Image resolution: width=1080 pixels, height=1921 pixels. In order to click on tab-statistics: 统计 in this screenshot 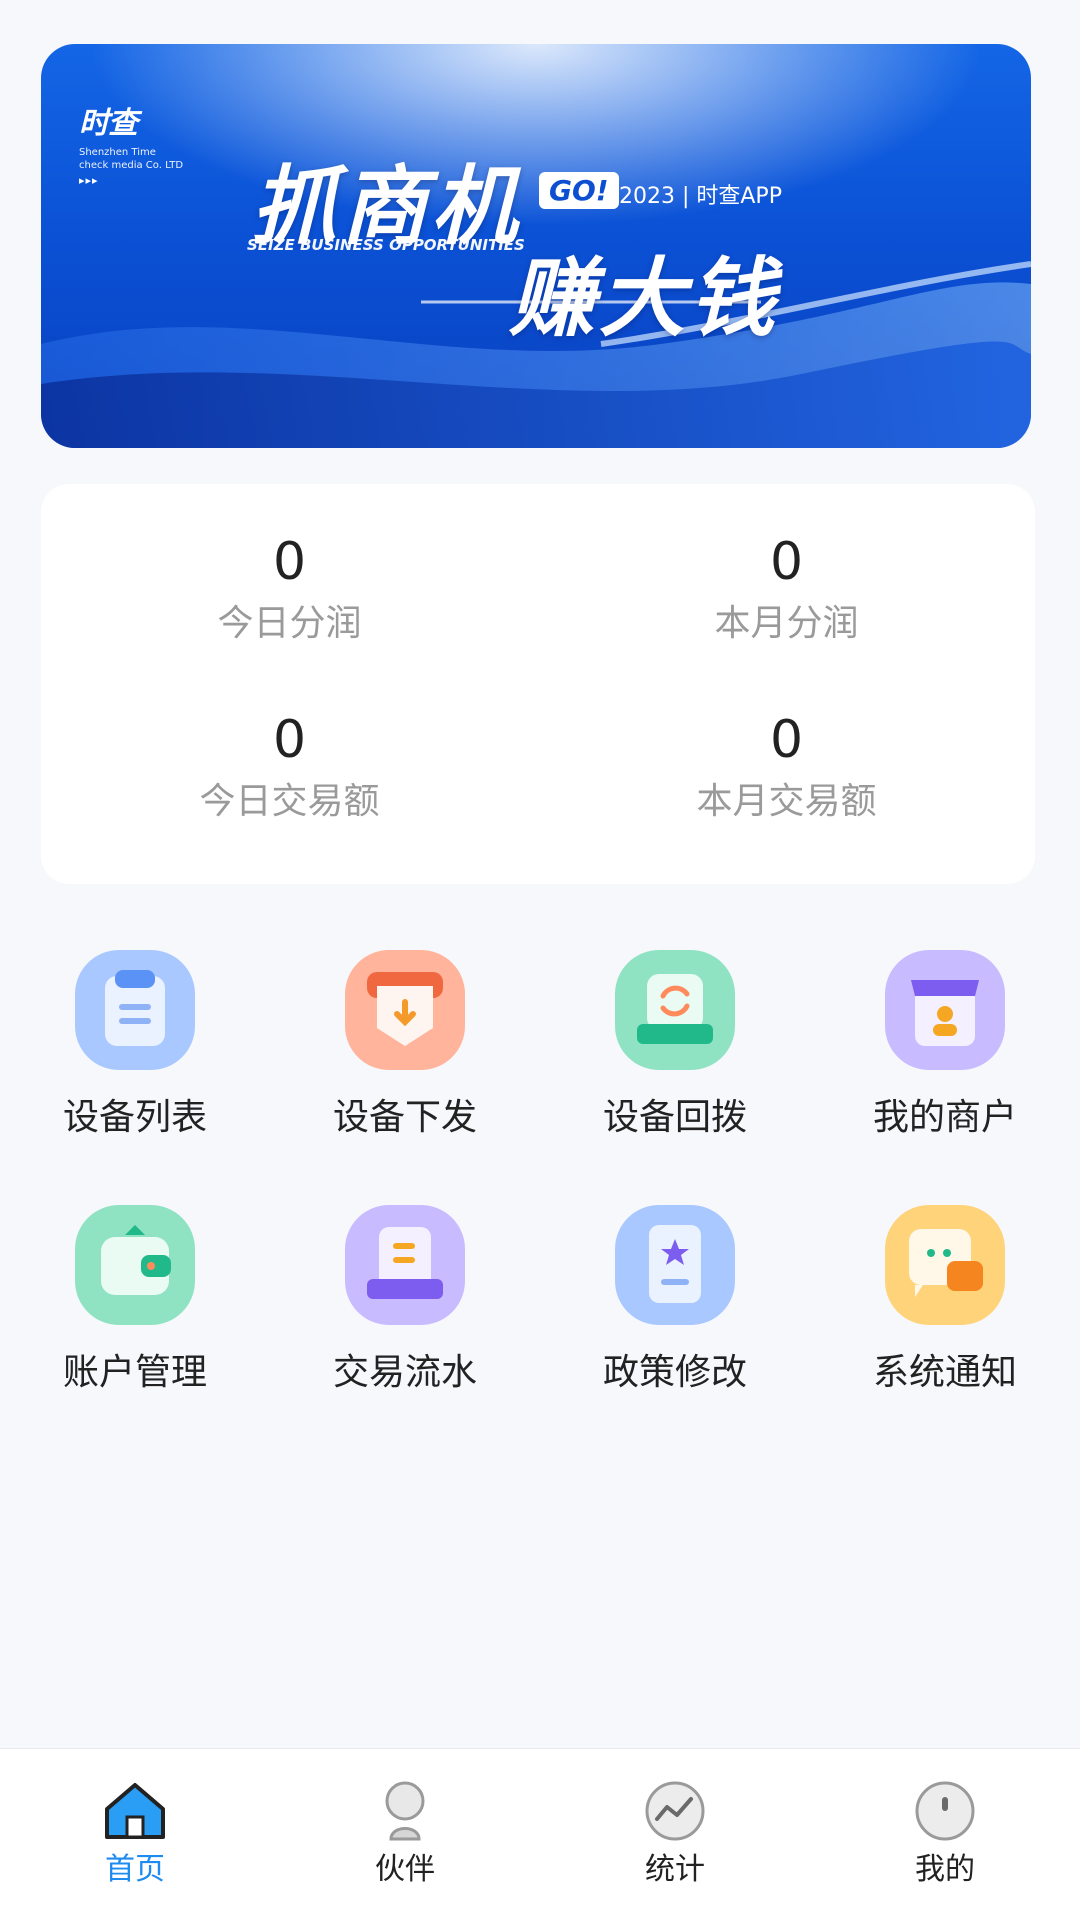, I will do `click(675, 1835)`.